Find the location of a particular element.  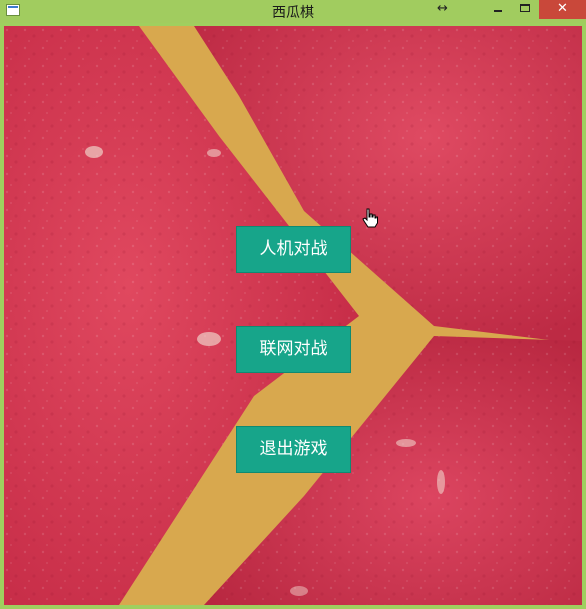

minimize-button is located at coordinates (498, 9).